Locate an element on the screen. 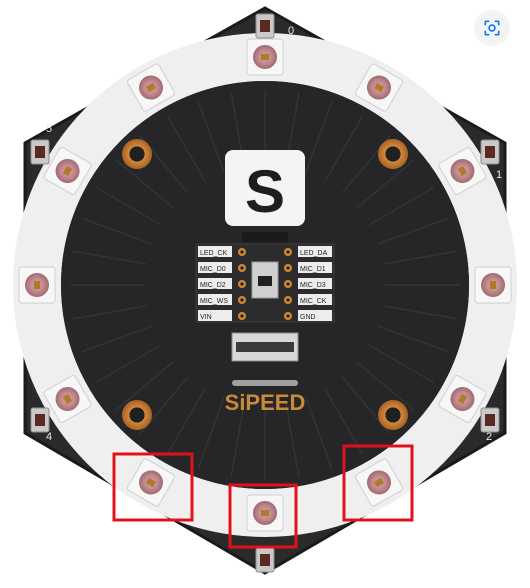 This screenshot has width=530, height=588. pin-label: LED_CK is located at coordinates (214, 253).